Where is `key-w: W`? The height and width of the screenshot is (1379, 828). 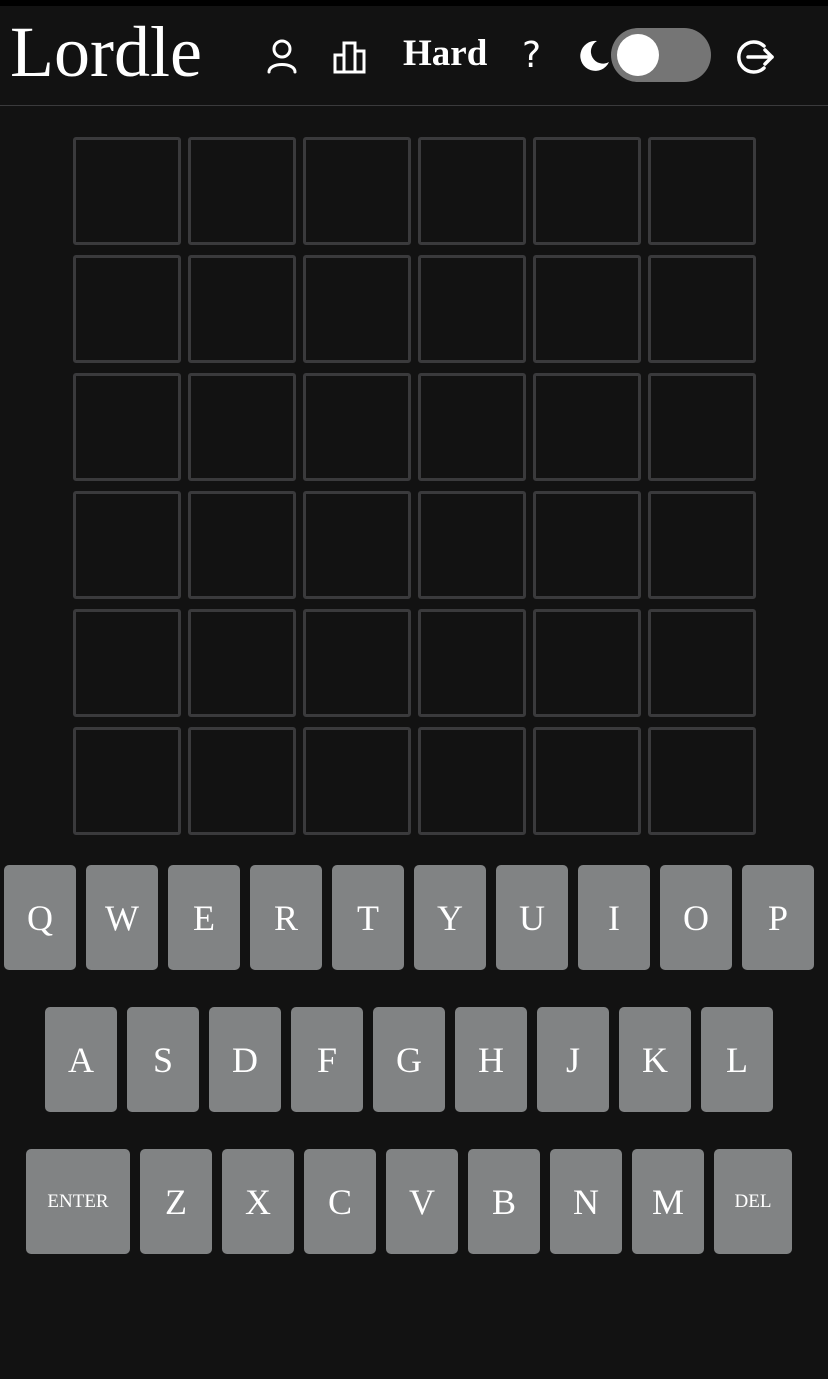
key-w: W is located at coordinates (122, 917).